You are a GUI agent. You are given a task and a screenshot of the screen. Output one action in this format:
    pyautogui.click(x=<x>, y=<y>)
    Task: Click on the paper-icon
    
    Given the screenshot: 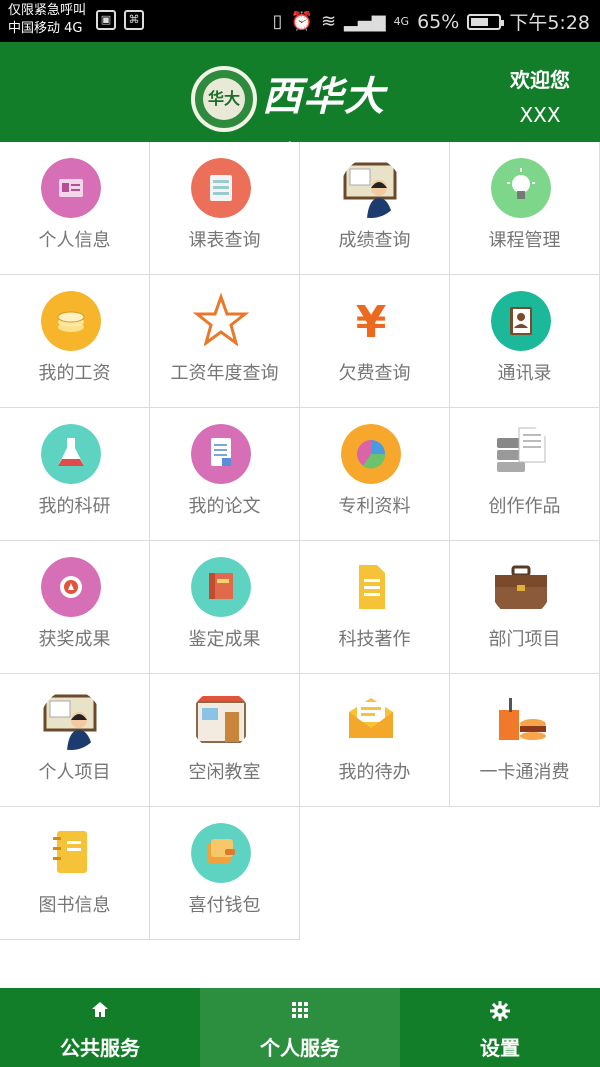 What is the action you would take?
    pyautogui.click(x=371, y=587)
    